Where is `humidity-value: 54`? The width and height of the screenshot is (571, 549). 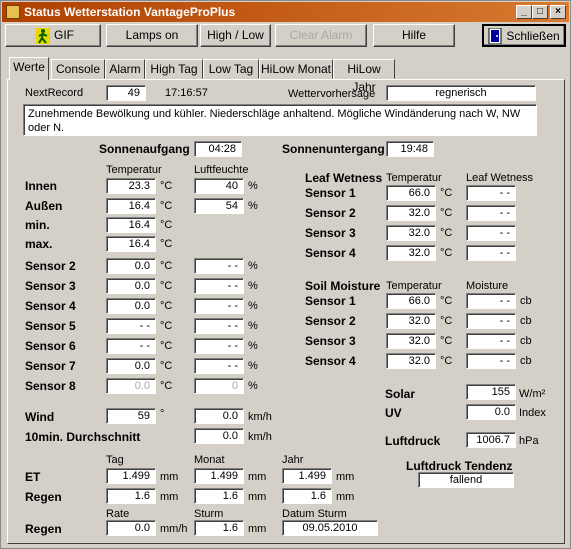
humidity-value: 54 is located at coordinates (219, 206).